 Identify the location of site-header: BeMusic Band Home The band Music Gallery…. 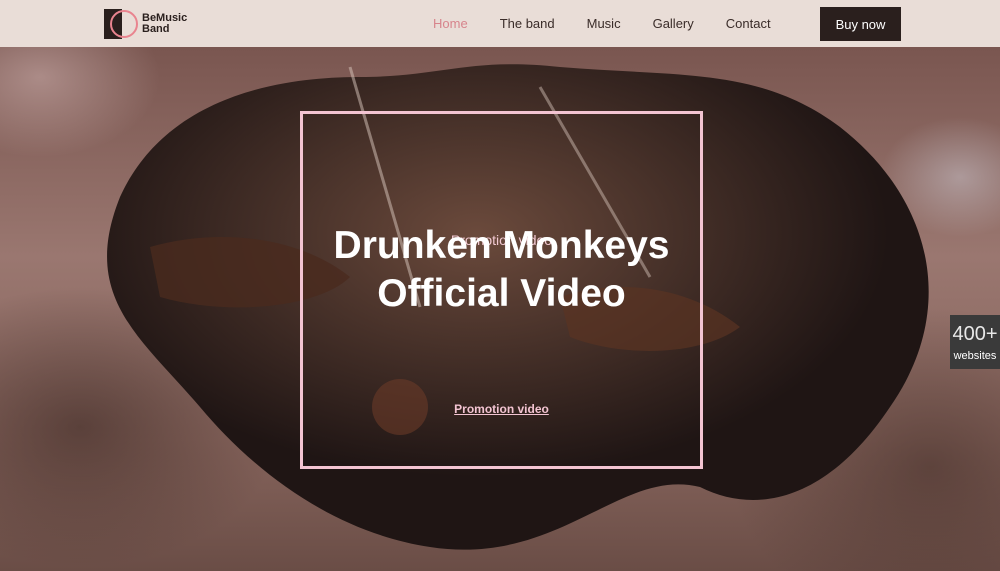
(500, 23).